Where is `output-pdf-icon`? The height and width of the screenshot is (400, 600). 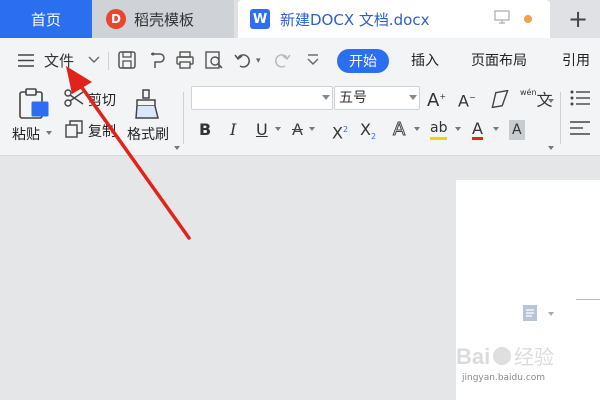 output-pdf-icon is located at coordinates (157, 60).